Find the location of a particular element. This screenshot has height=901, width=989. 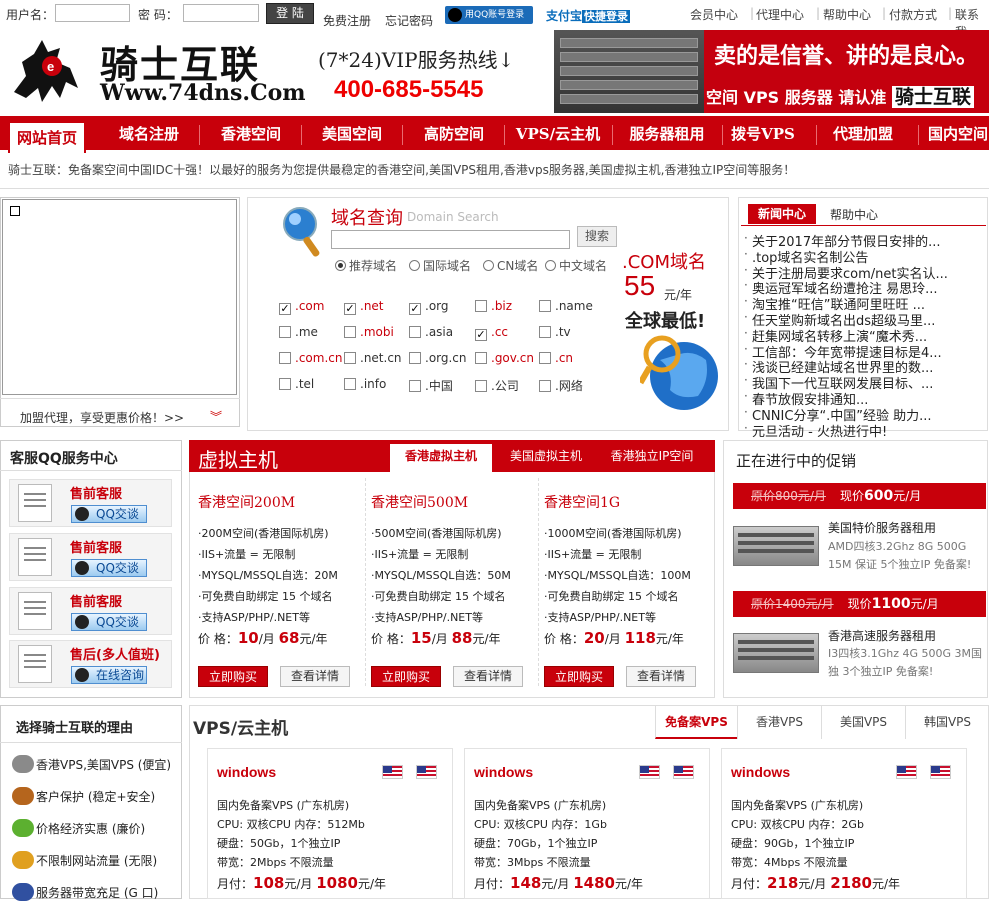

radio-international: 国际域名 is located at coordinates (440, 265).